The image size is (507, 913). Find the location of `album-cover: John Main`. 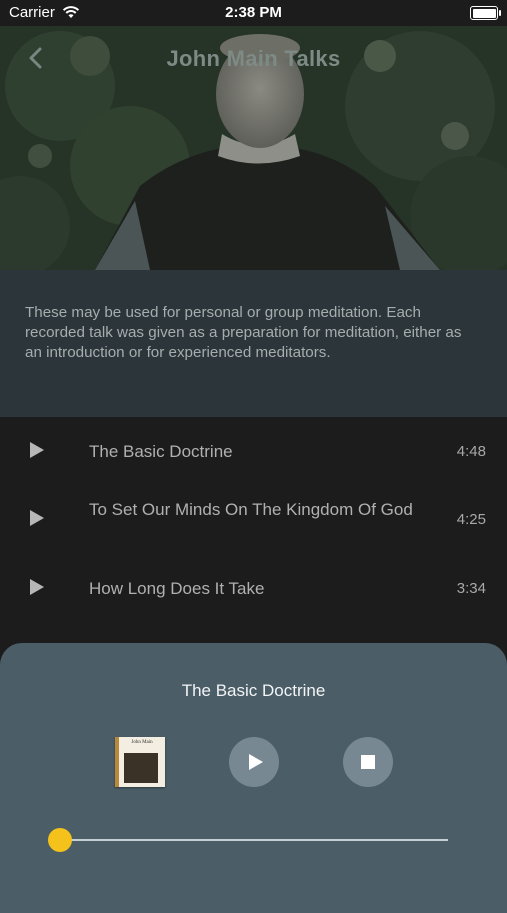

album-cover: John Main is located at coordinates (140, 762).